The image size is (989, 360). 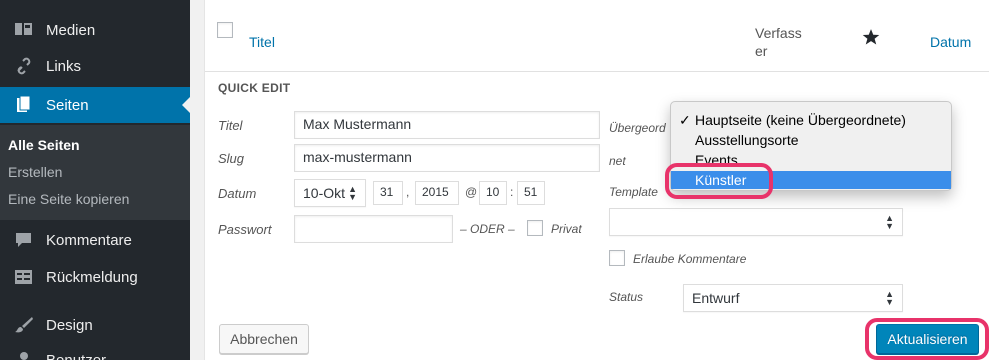 I want to click on template-select: ▲ ▼, so click(x=756, y=222).